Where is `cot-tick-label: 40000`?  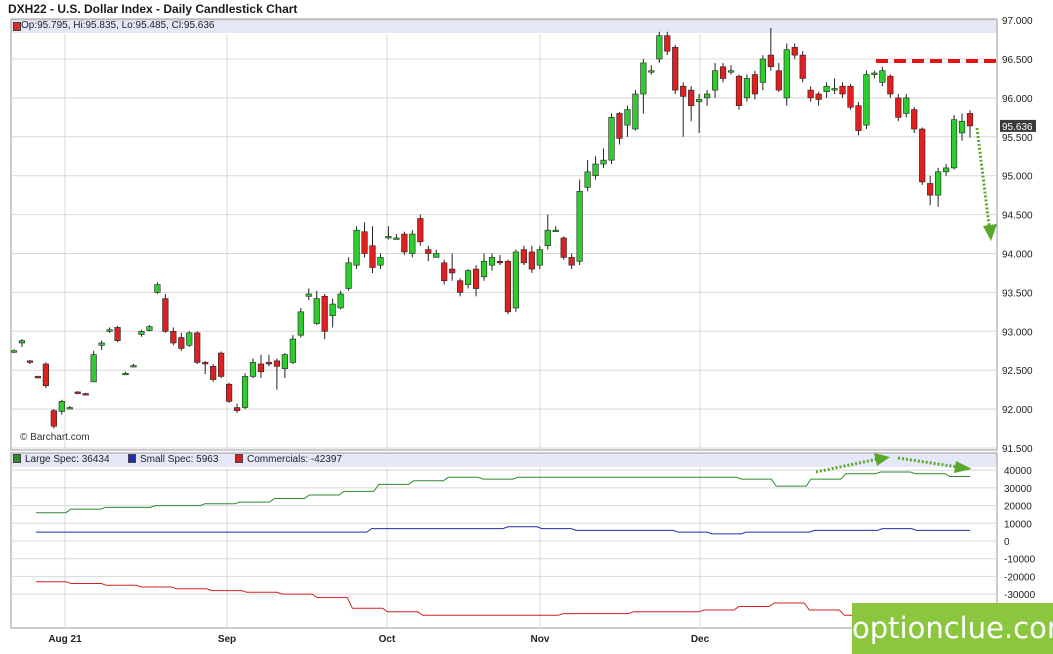
cot-tick-label: 40000 is located at coordinates (1018, 471).